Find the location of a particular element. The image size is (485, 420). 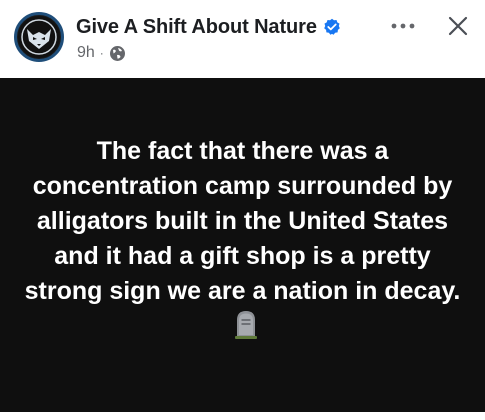

wolf-logo-icon is located at coordinates (39, 37).